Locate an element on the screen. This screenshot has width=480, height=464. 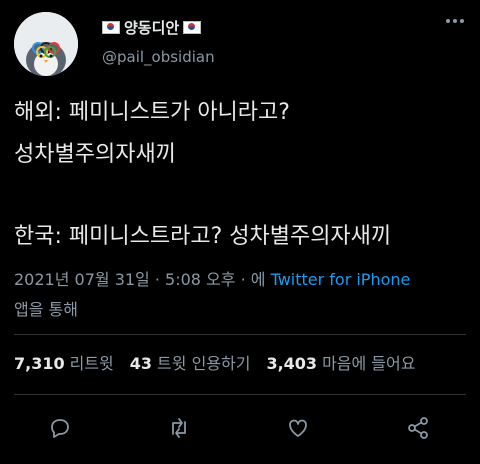
quotes-label: 트윗 인용하기 is located at coordinates (204, 363).